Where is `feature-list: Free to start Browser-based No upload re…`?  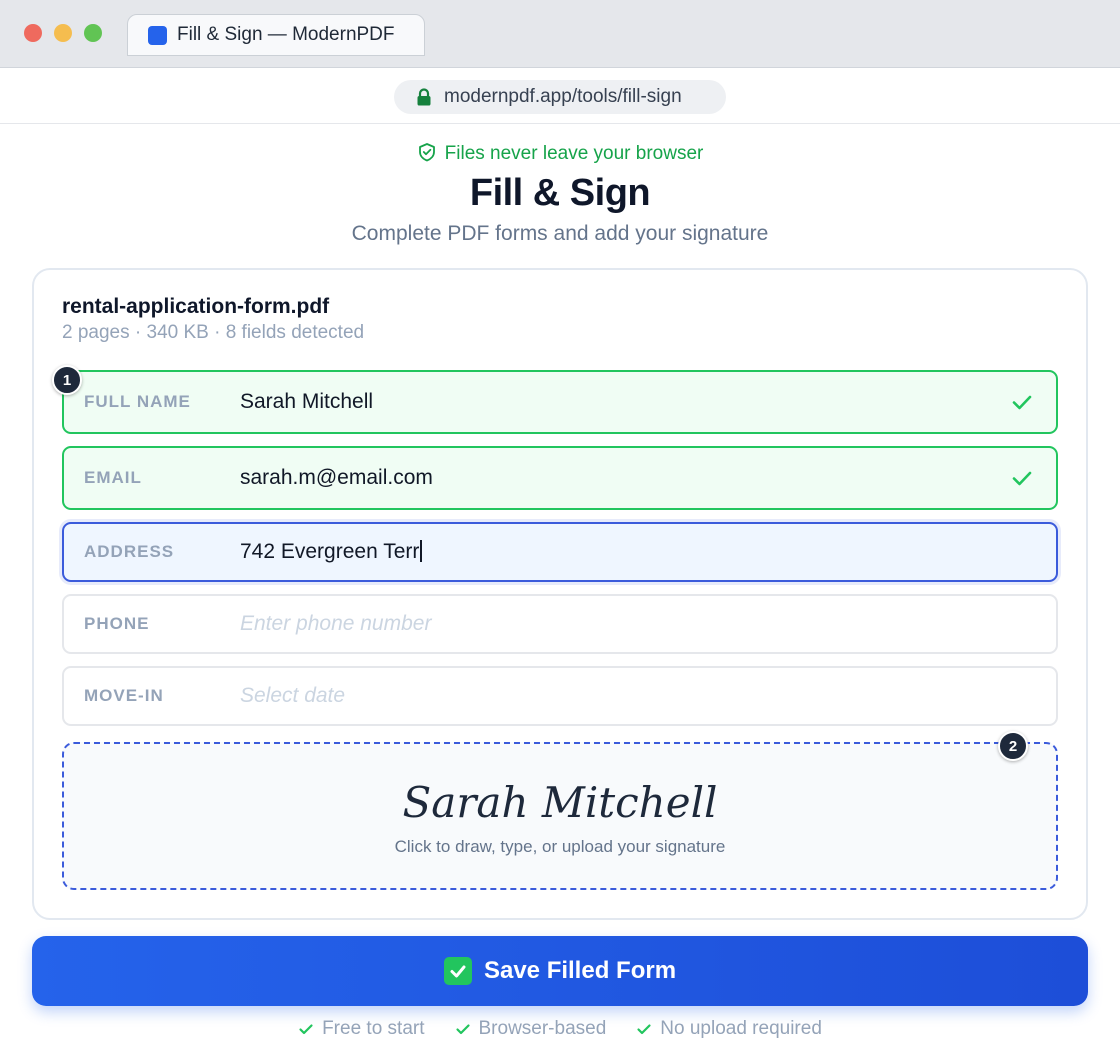 feature-list: Free to start Browser-based No upload re… is located at coordinates (560, 1029).